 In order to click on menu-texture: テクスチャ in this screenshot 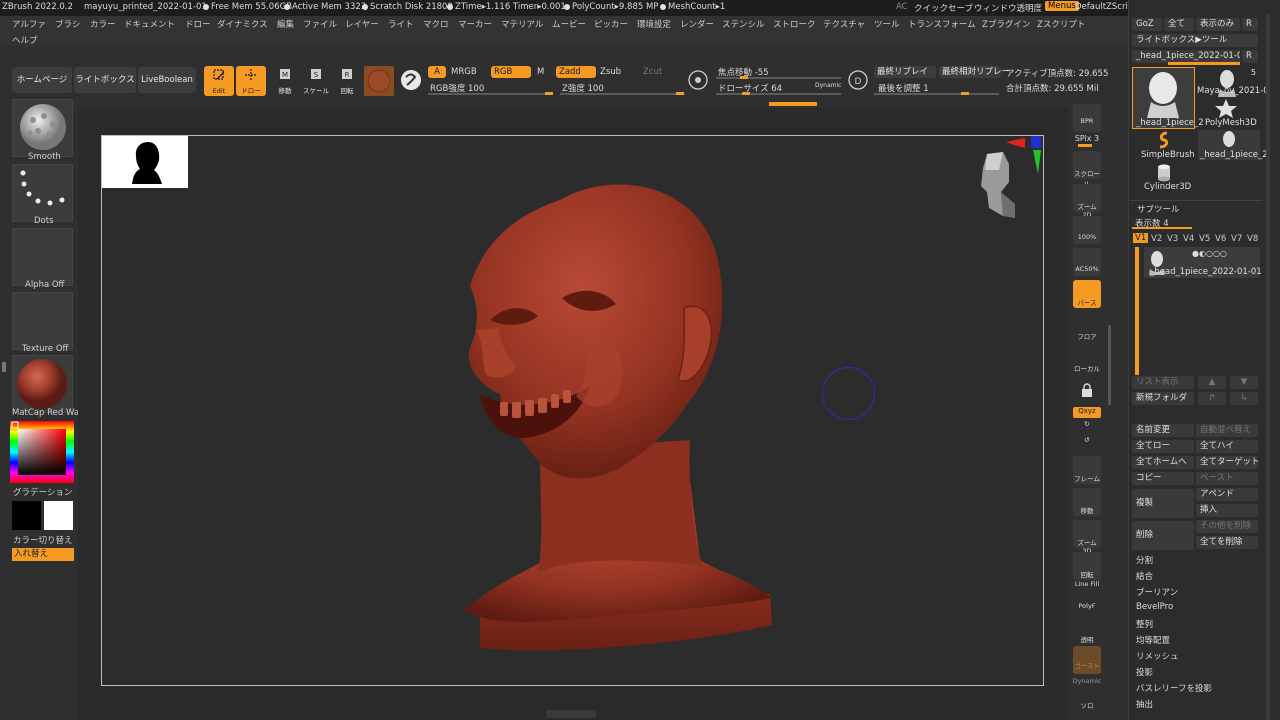, I will do `click(844, 24)`.